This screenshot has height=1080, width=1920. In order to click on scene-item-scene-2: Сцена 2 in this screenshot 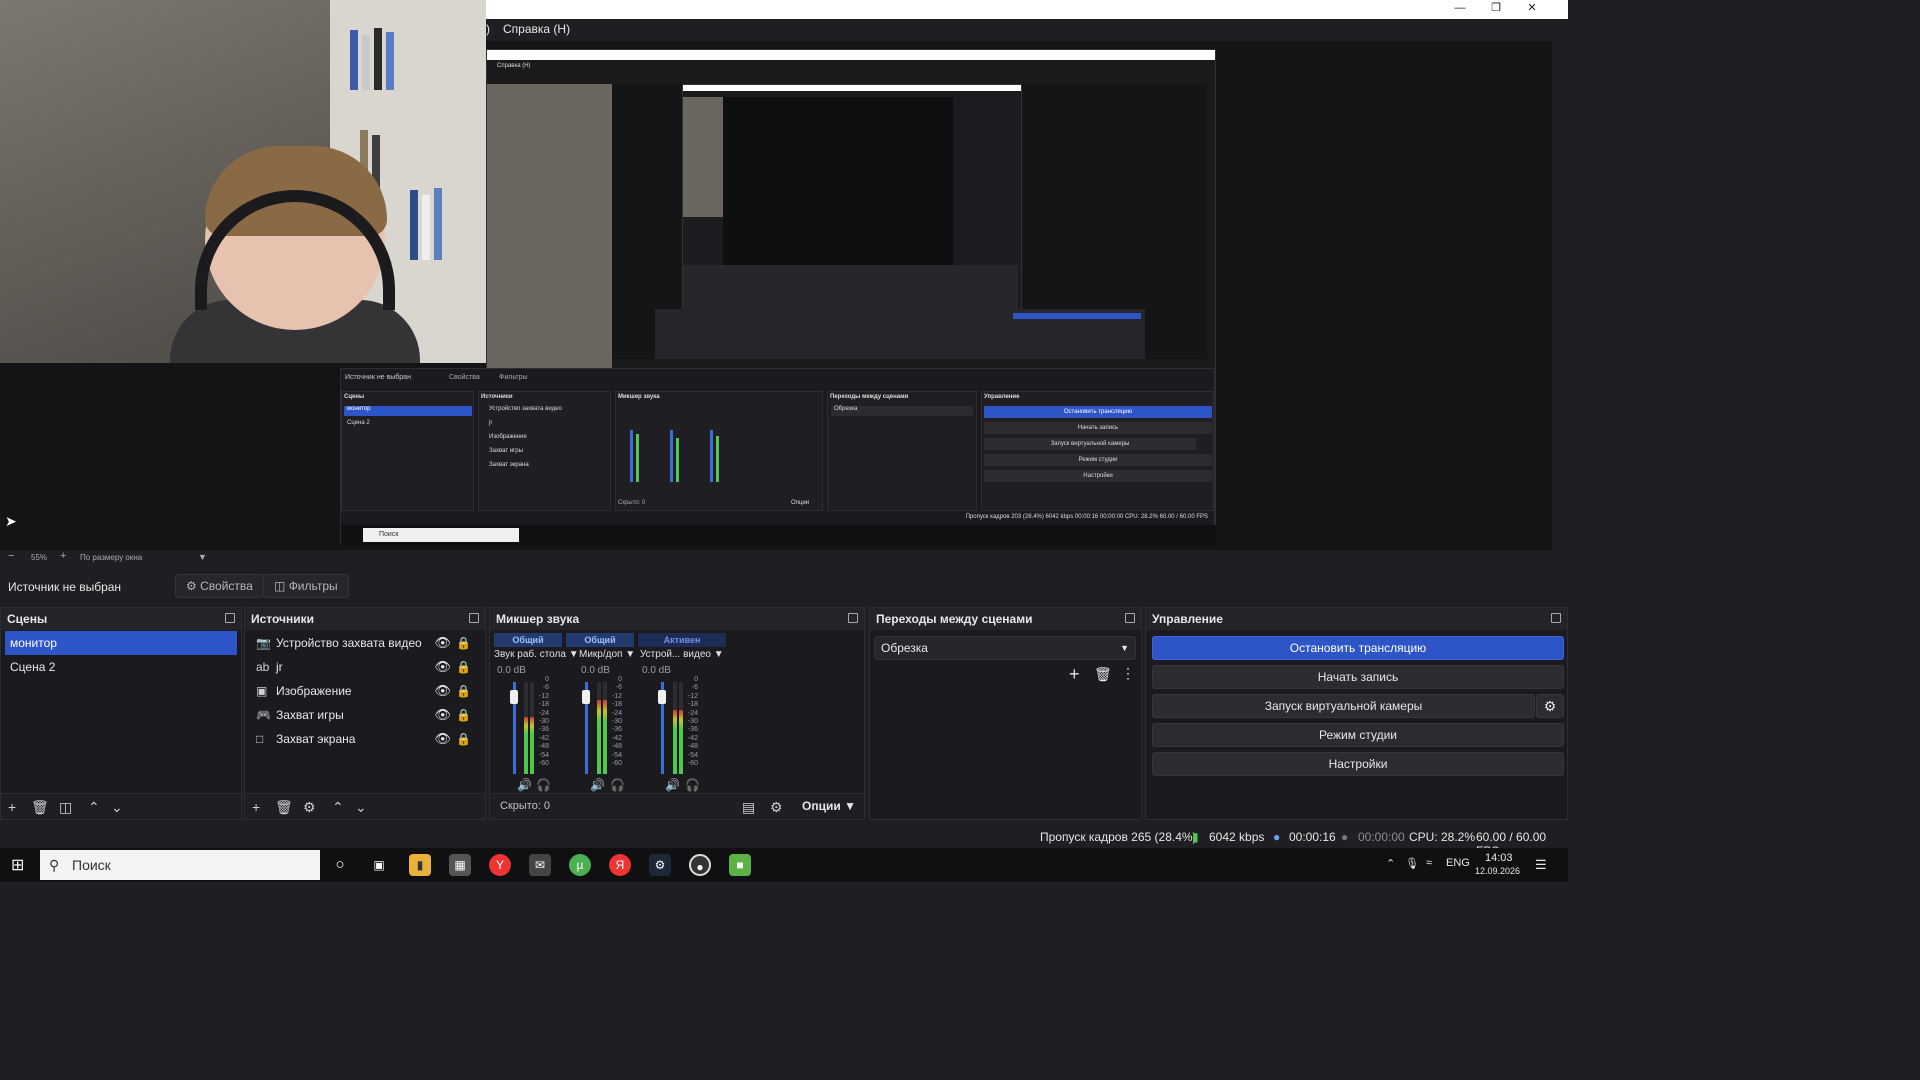, I will do `click(121, 667)`.